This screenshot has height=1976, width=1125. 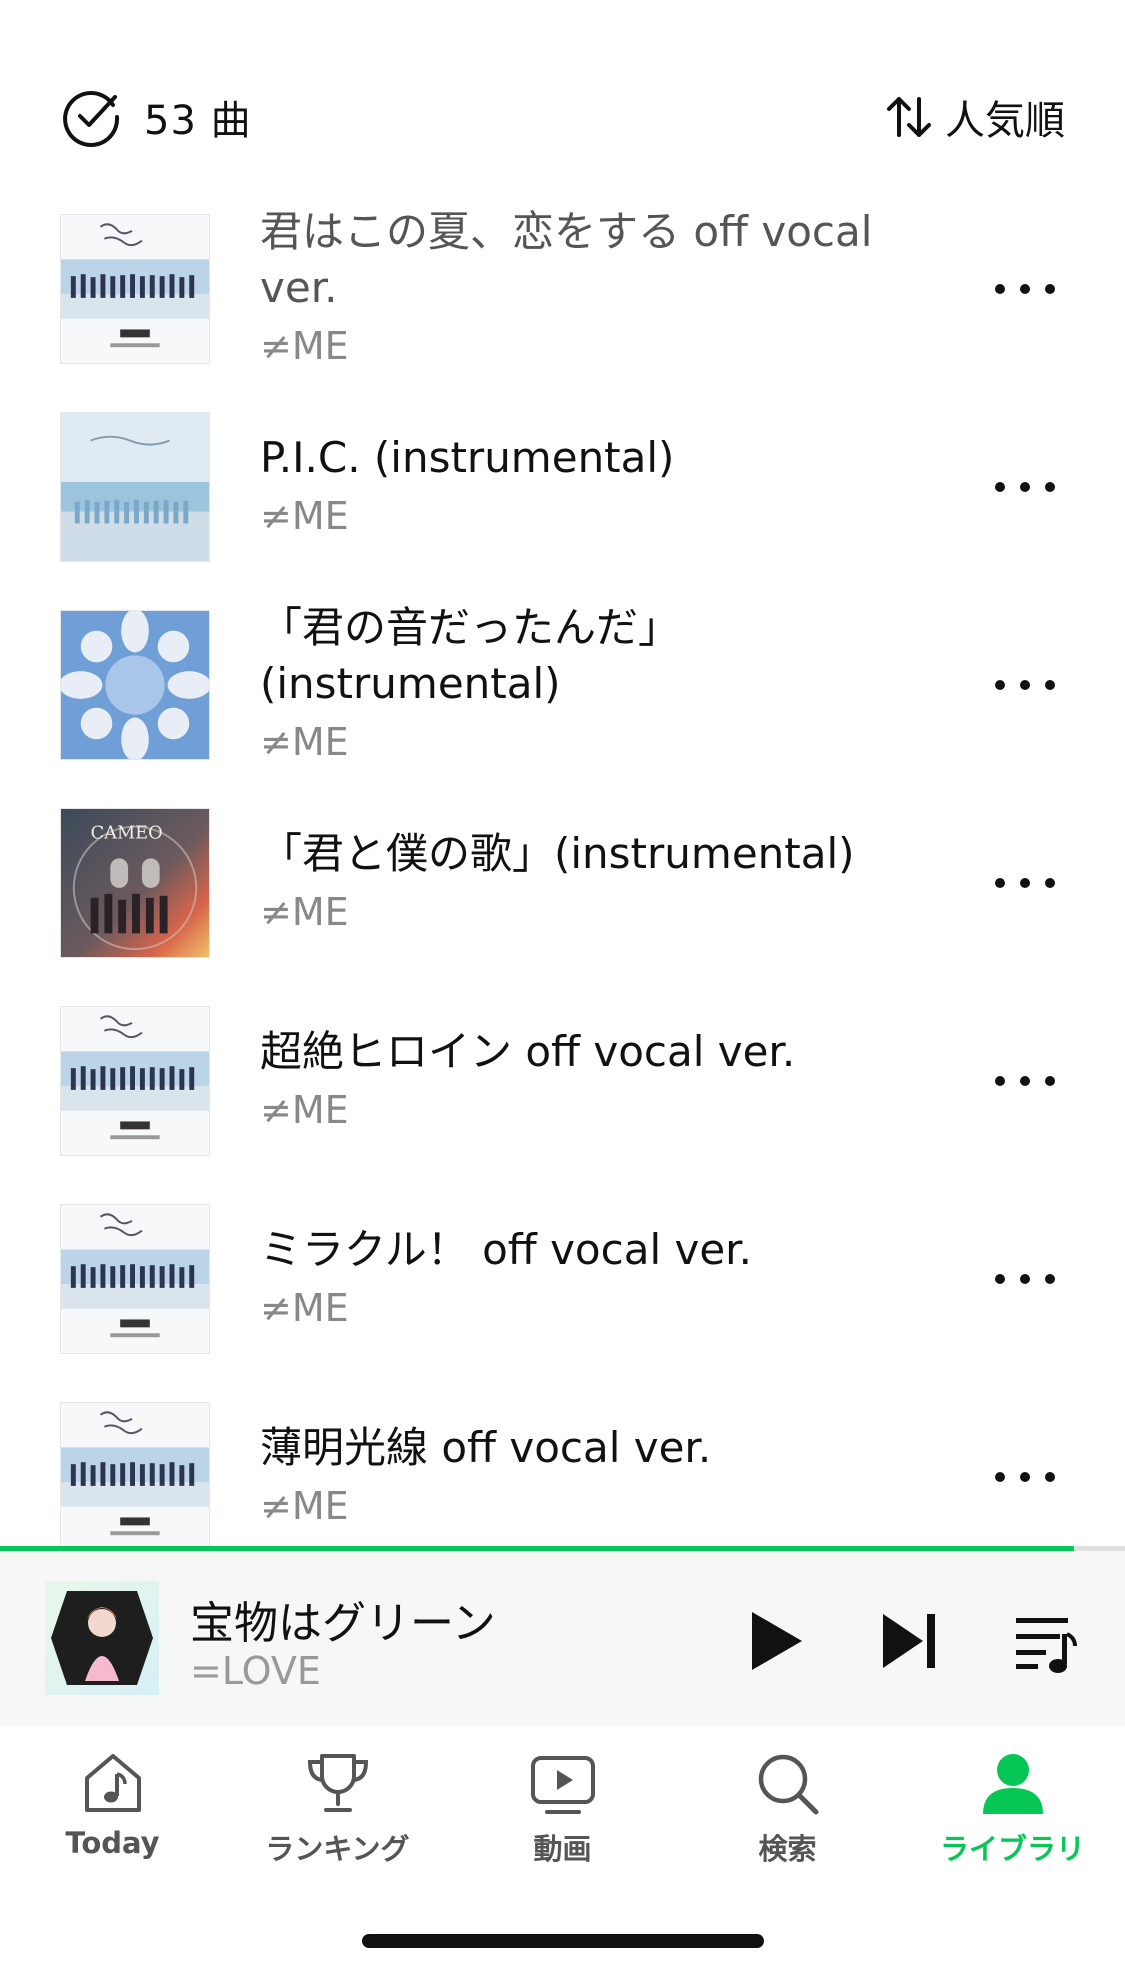 I want to click on track-row: ミラクル！ off vocal ver. ≠ME, so click(x=562, y=1279).